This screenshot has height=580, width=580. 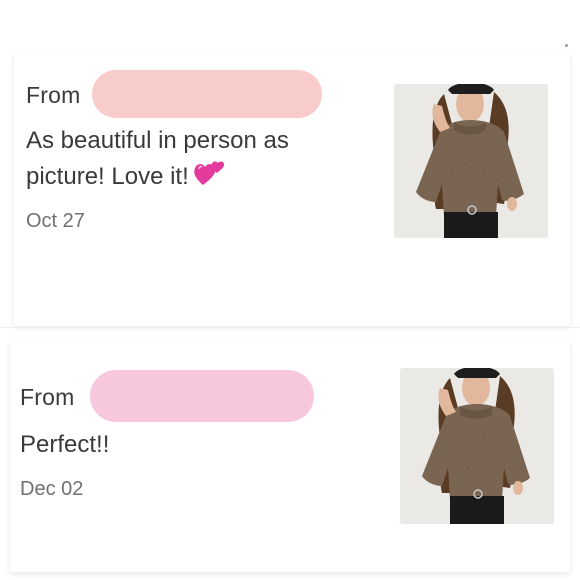 What do you see at coordinates (190, 445) in the screenshot?
I see `review-text: Perfect!!` at bounding box center [190, 445].